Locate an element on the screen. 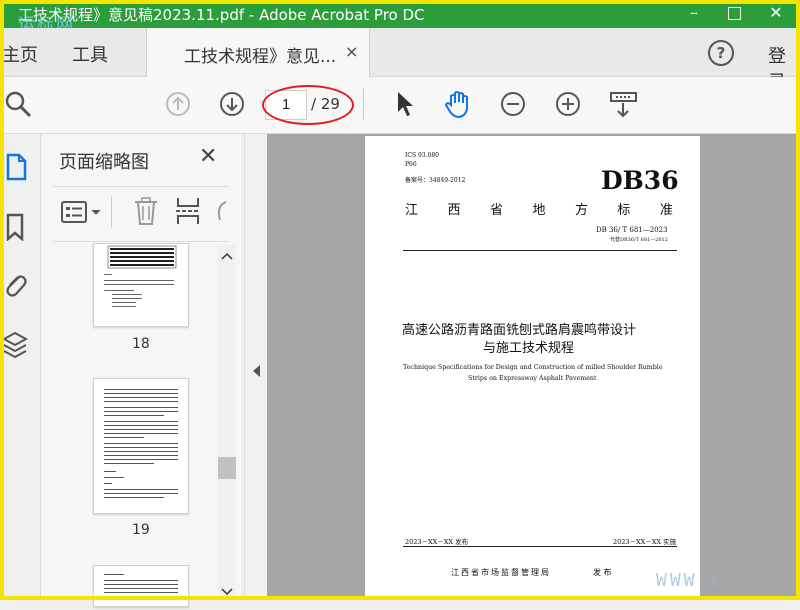 The width and height of the screenshot is (800, 610). region-char: 地 is located at coordinates (539, 210).